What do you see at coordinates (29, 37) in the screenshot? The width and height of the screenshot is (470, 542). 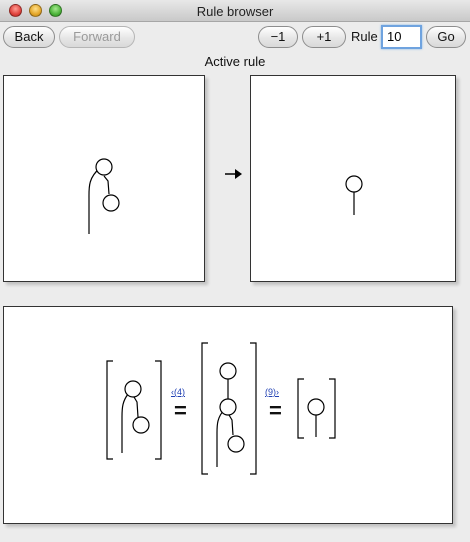 I see `back-button: Back` at bounding box center [29, 37].